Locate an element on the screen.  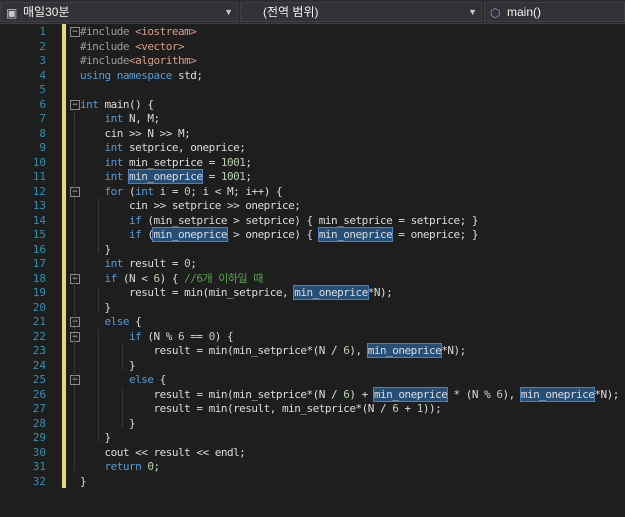
code-line: 1 − #include <iostream> is located at coordinates (312, 32).